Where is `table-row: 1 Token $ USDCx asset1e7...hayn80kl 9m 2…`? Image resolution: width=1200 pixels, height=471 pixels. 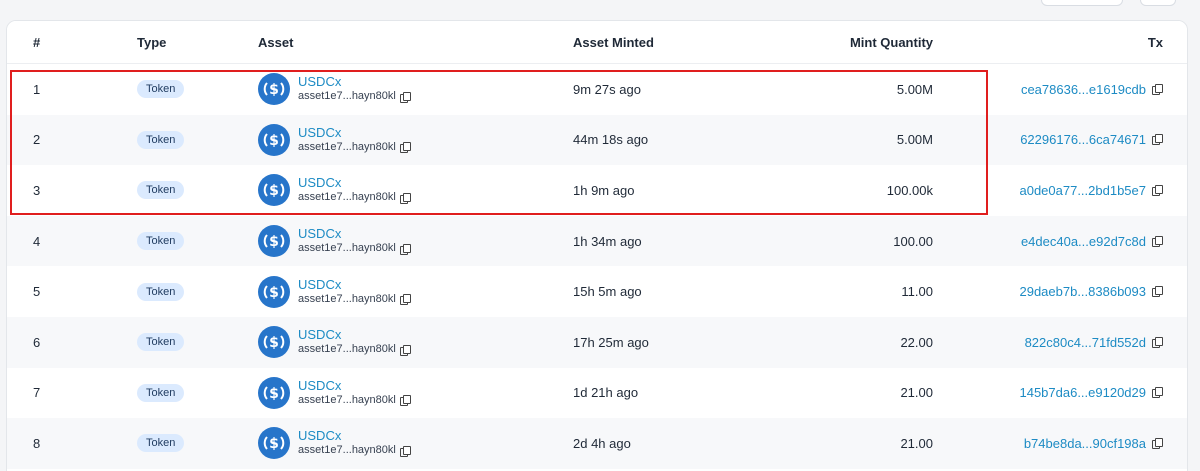
table-row: 1 Token $ USDCx asset1e7...hayn80kl 9m 2… is located at coordinates (597, 89).